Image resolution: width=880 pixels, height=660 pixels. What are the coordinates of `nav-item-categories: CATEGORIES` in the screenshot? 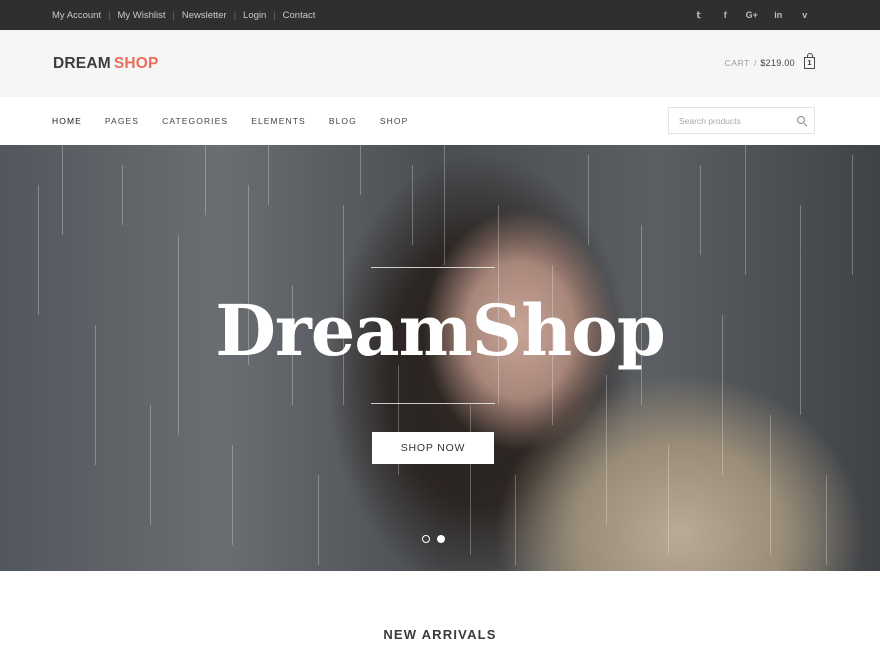 It's located at (195, 121).